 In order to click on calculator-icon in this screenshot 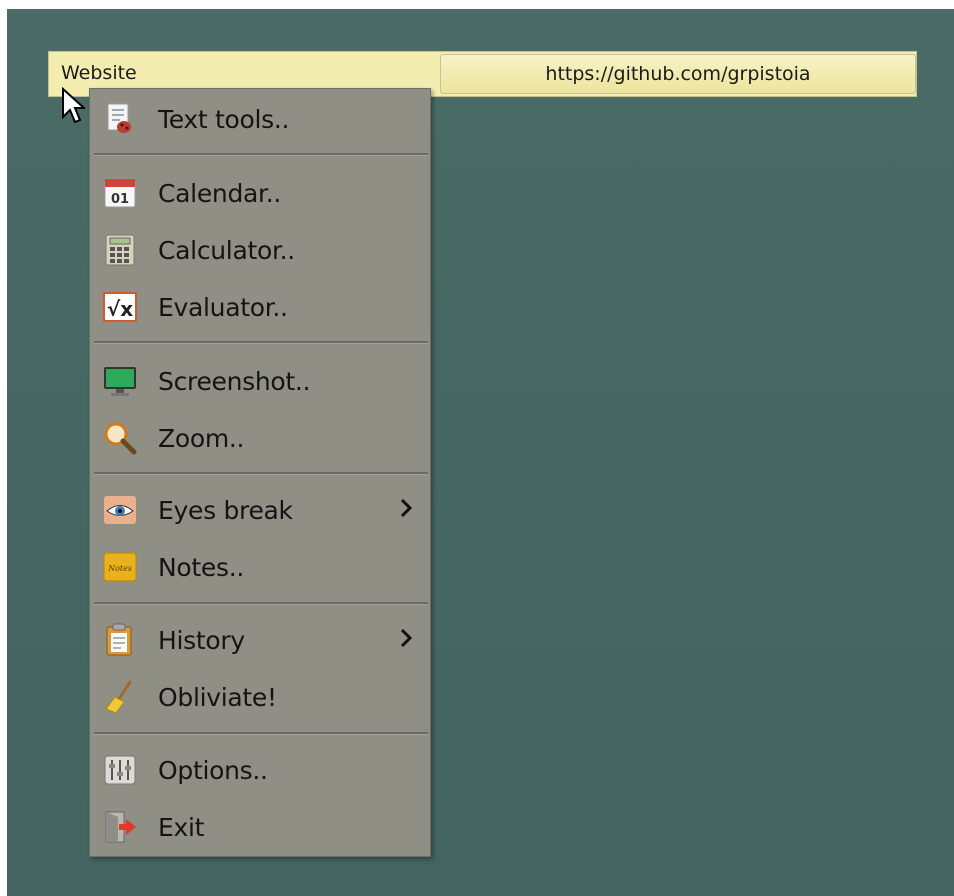, I will do `click(120, 250)`.